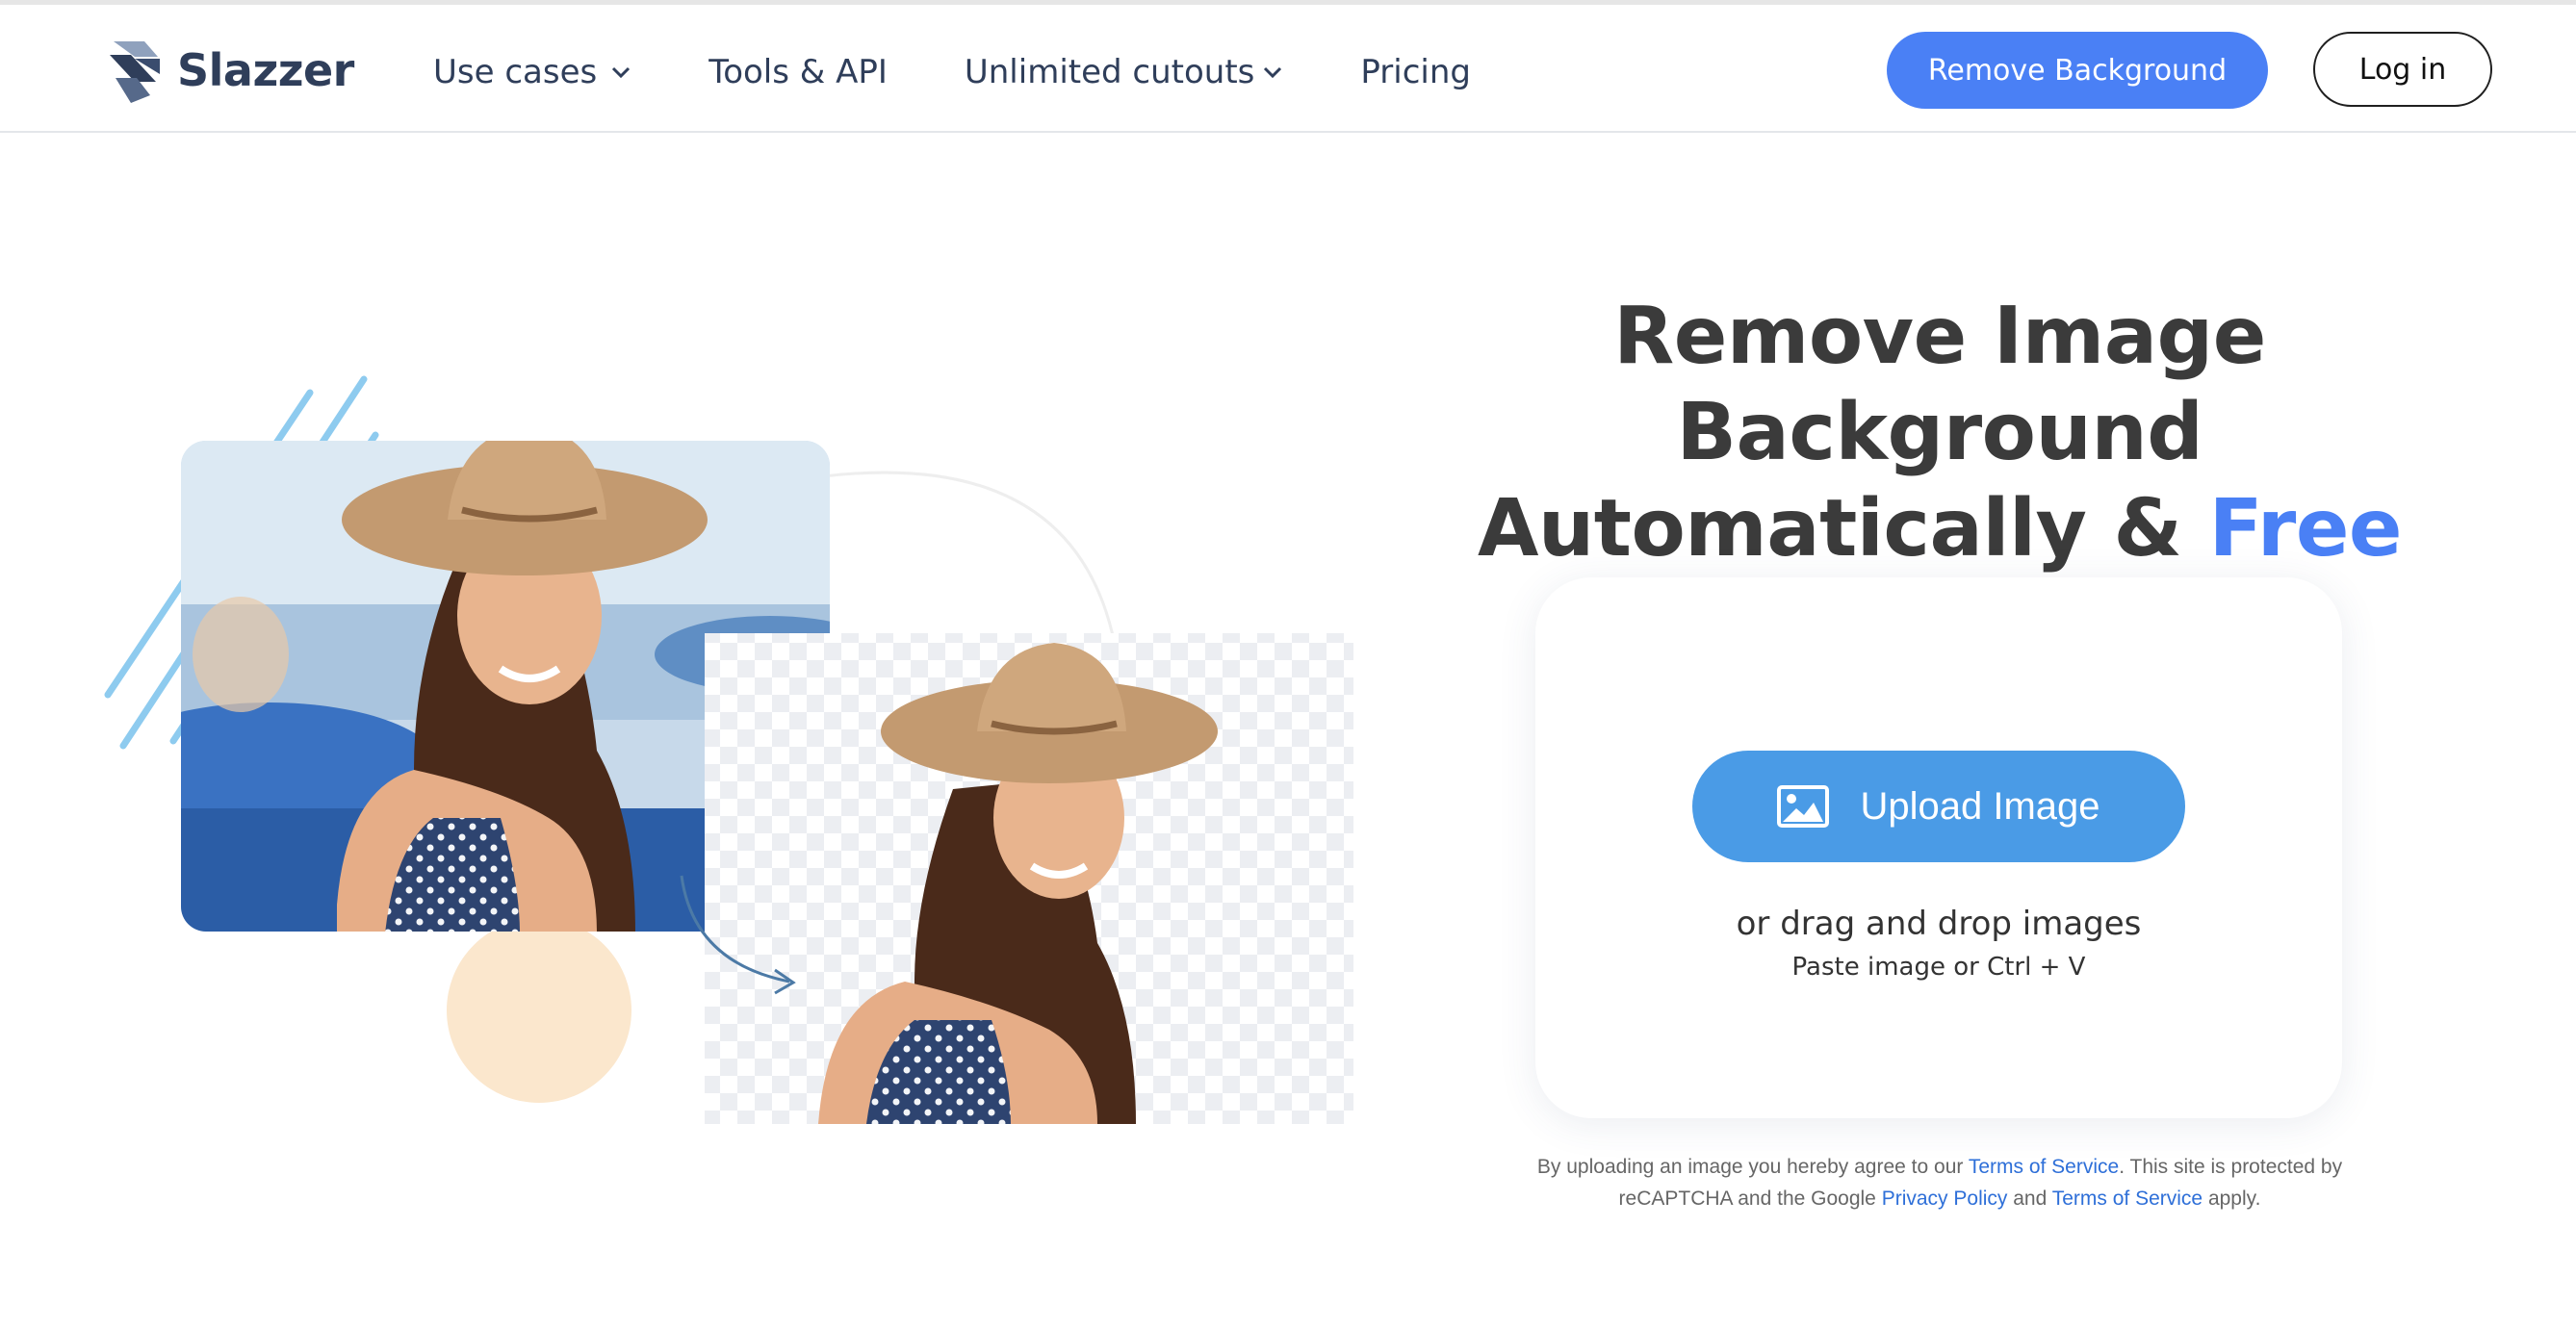 This screenshot has width=2576, height=1328. I want to click on login-button: Log in, so click(2402, 69).